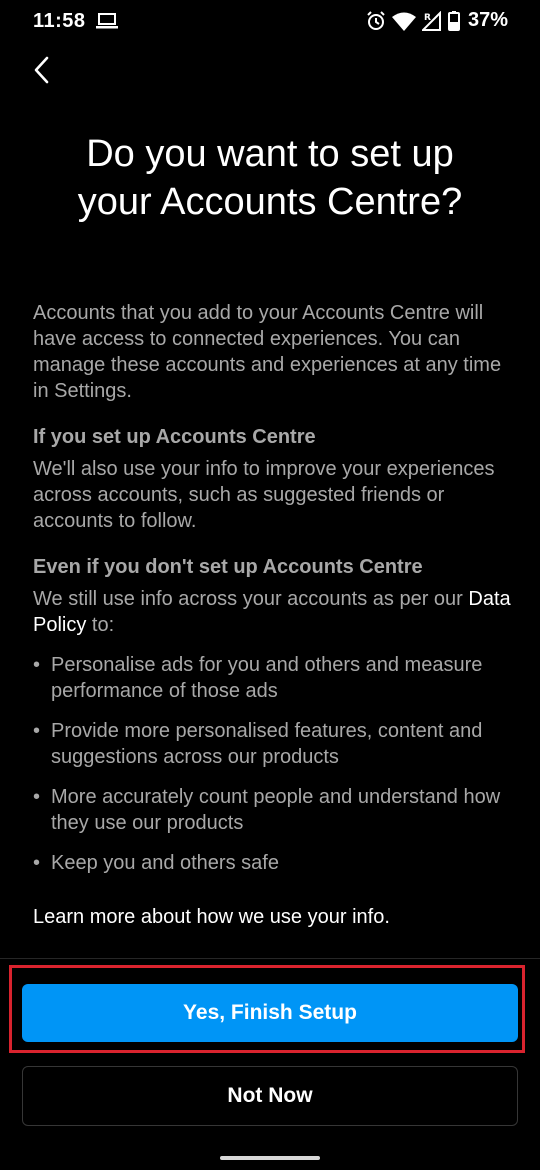 The image size is (540, 1170). I want to click on back-button, so click(42, 72).